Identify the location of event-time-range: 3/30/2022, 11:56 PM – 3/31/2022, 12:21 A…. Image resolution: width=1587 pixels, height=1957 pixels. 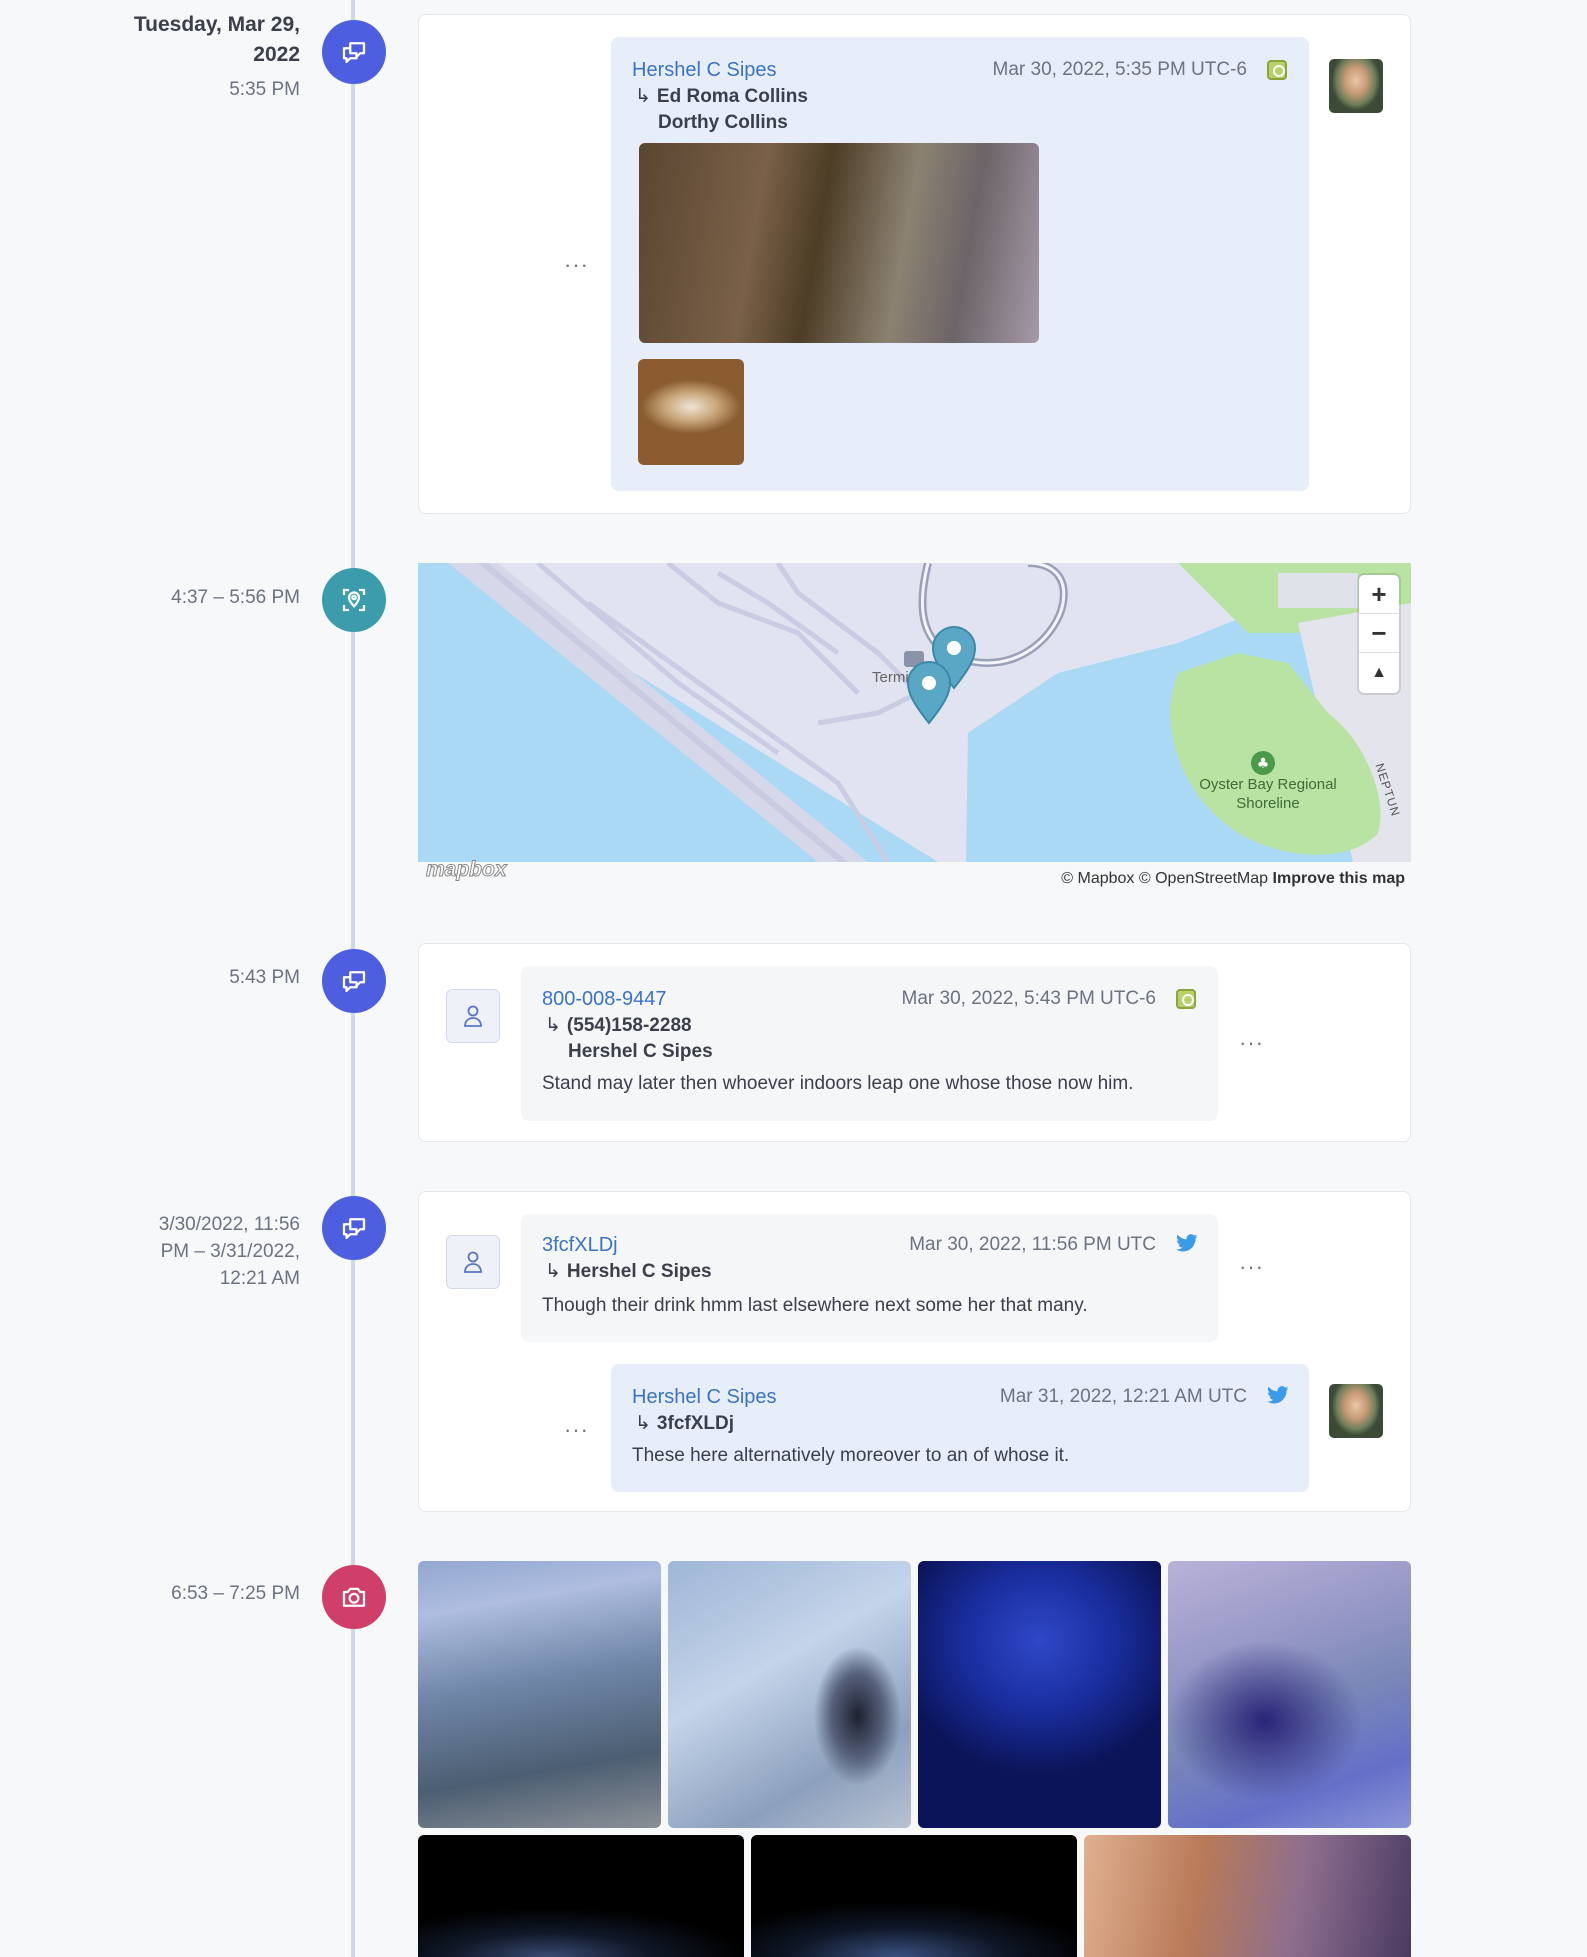
(229, 1251).